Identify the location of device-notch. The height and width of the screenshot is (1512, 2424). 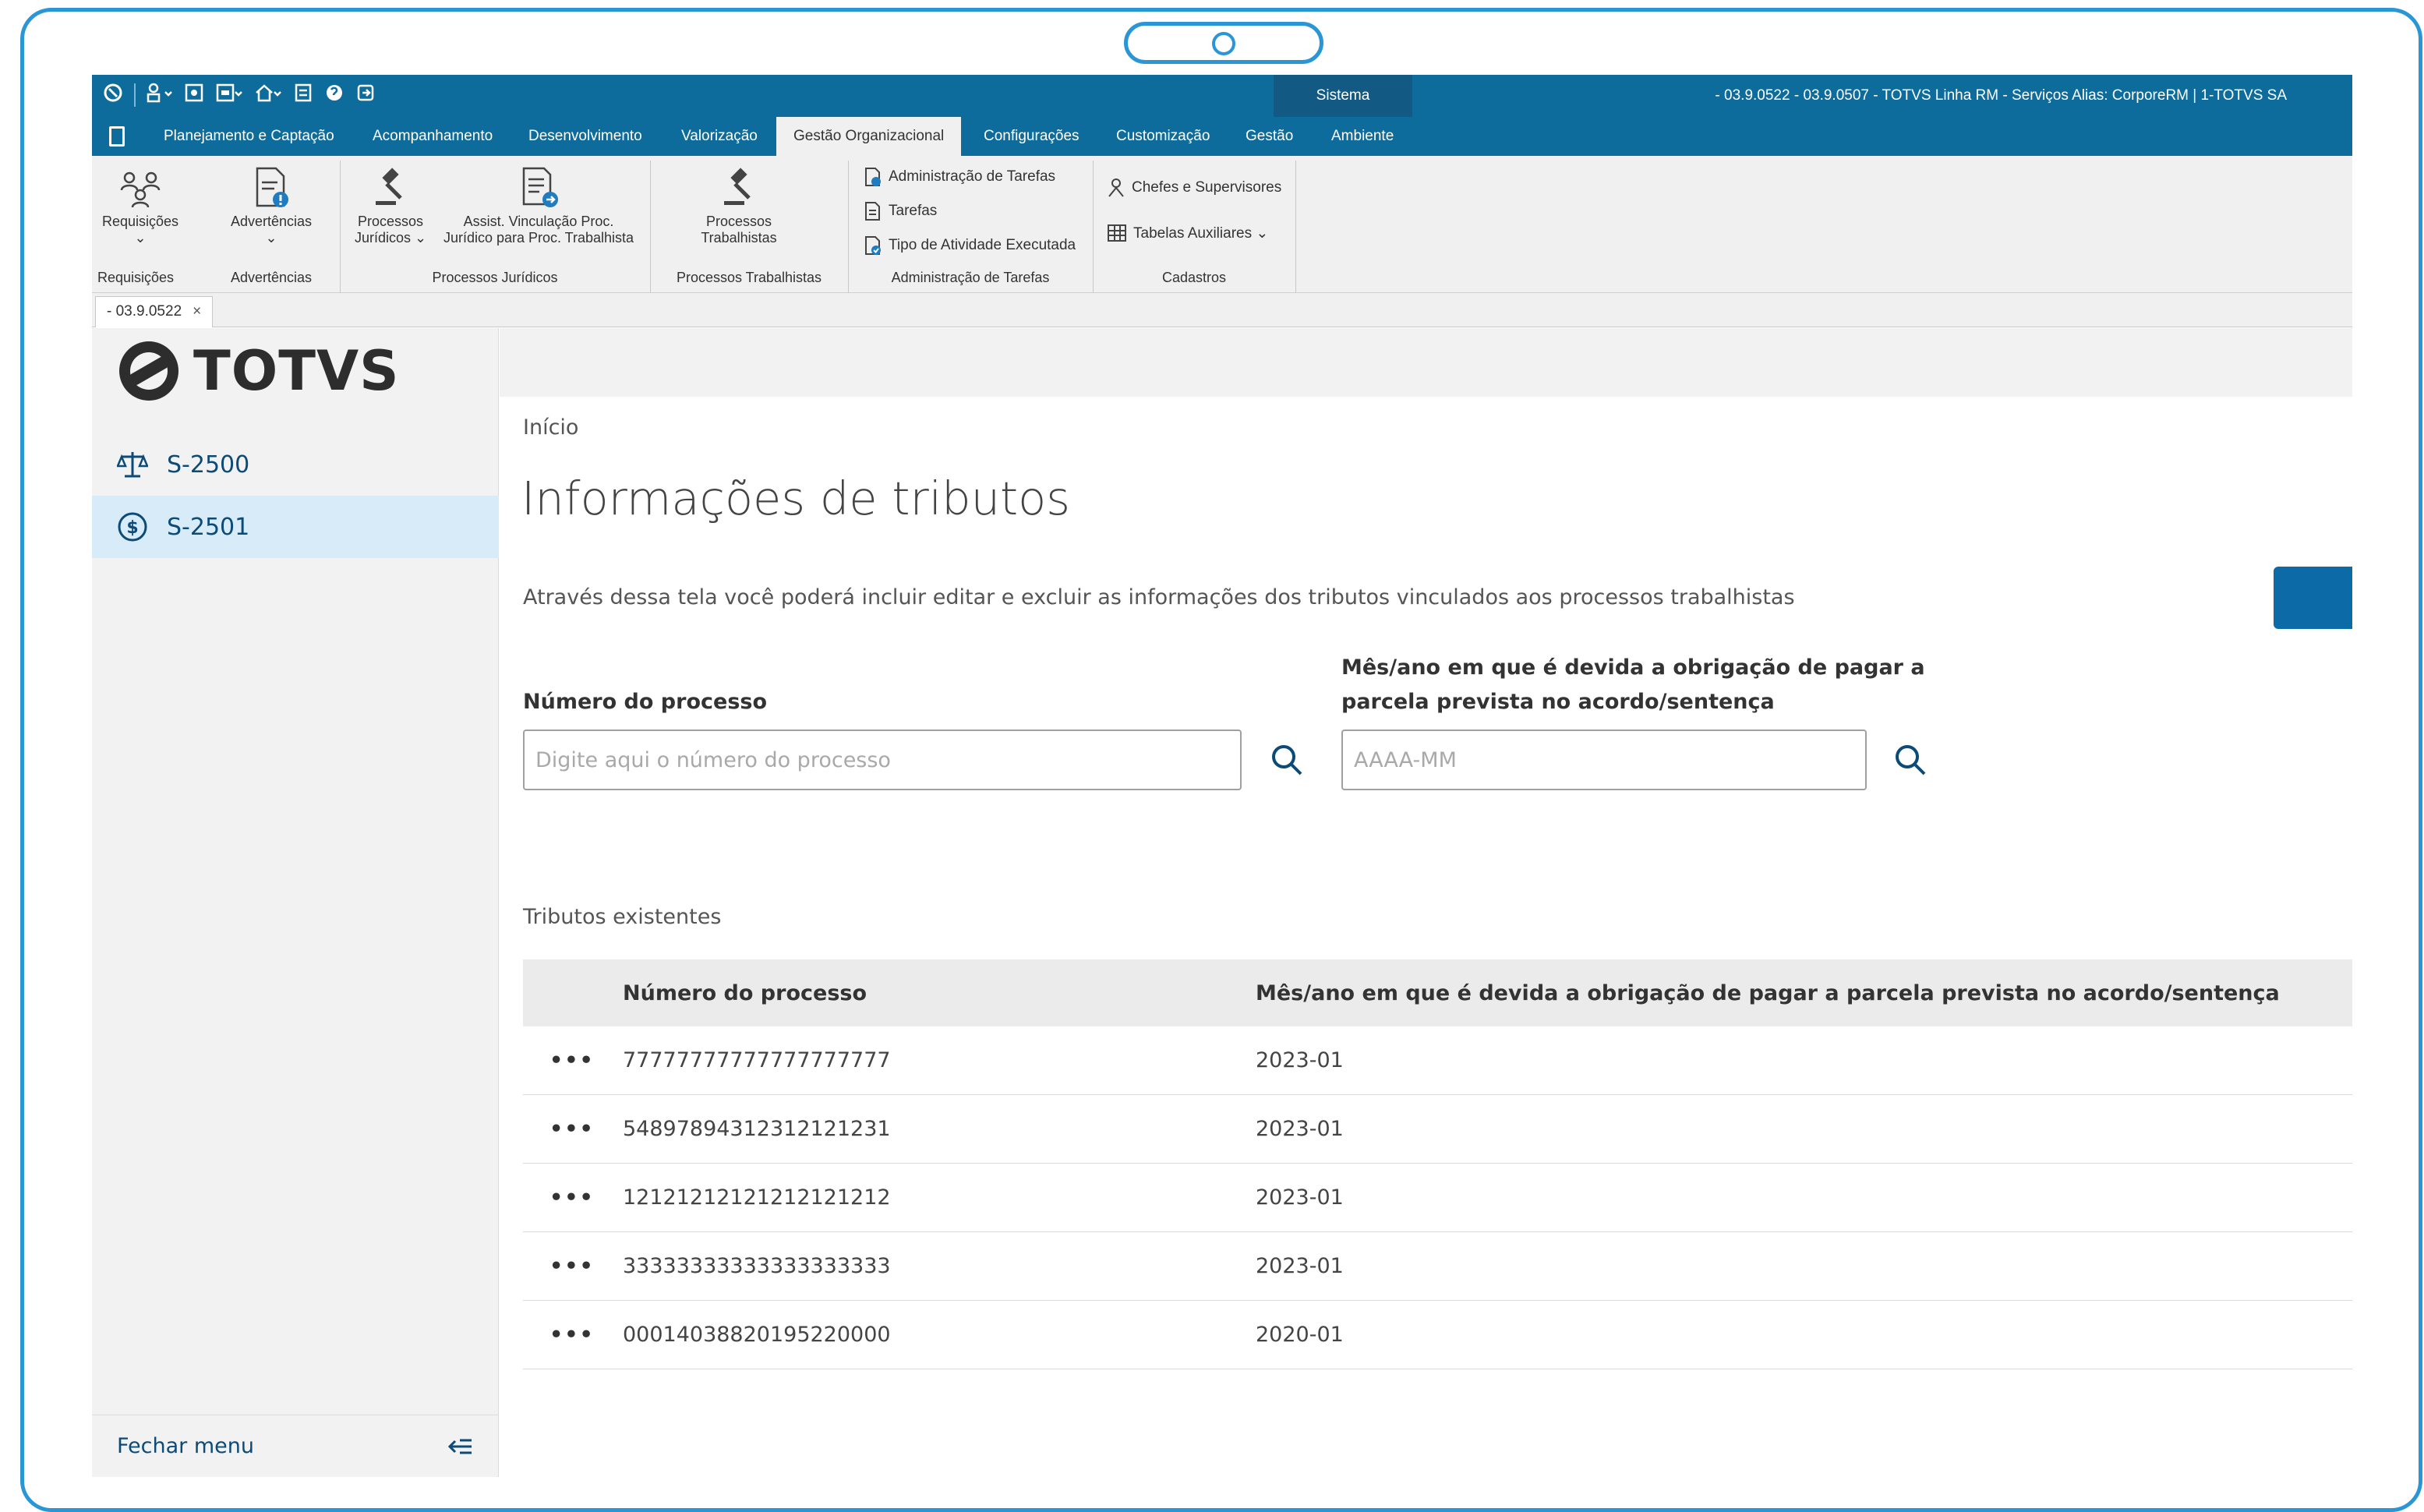
(1223, 43).